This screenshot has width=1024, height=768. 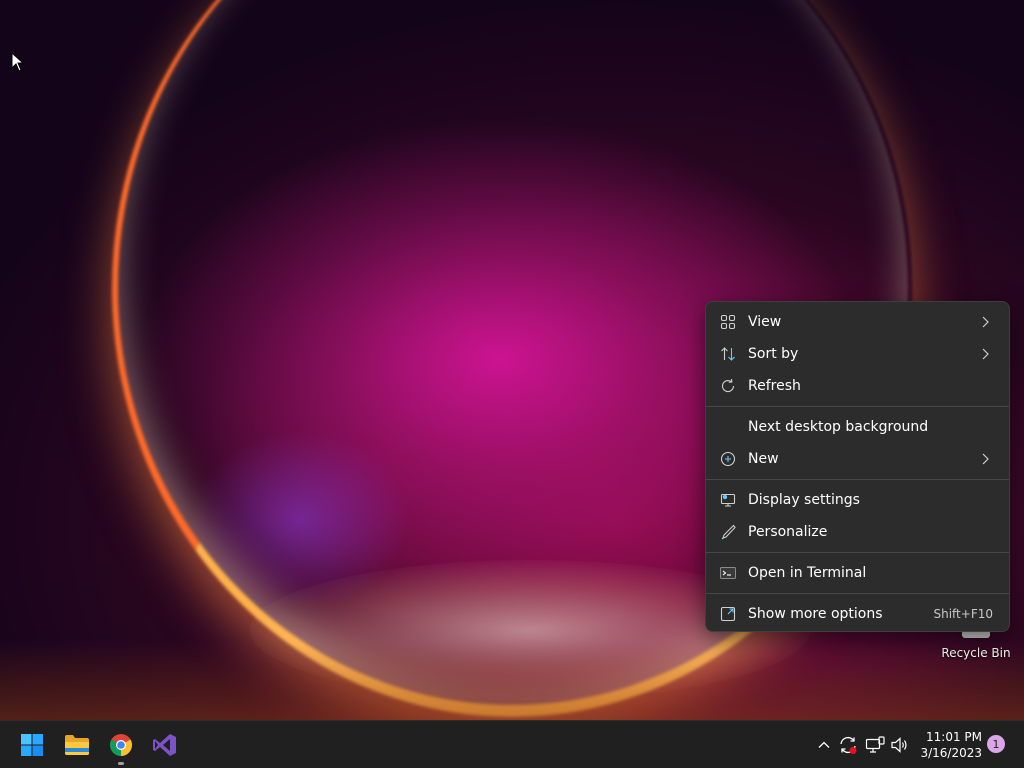 I want to click on expand-icon, so click(x=728, y=614).